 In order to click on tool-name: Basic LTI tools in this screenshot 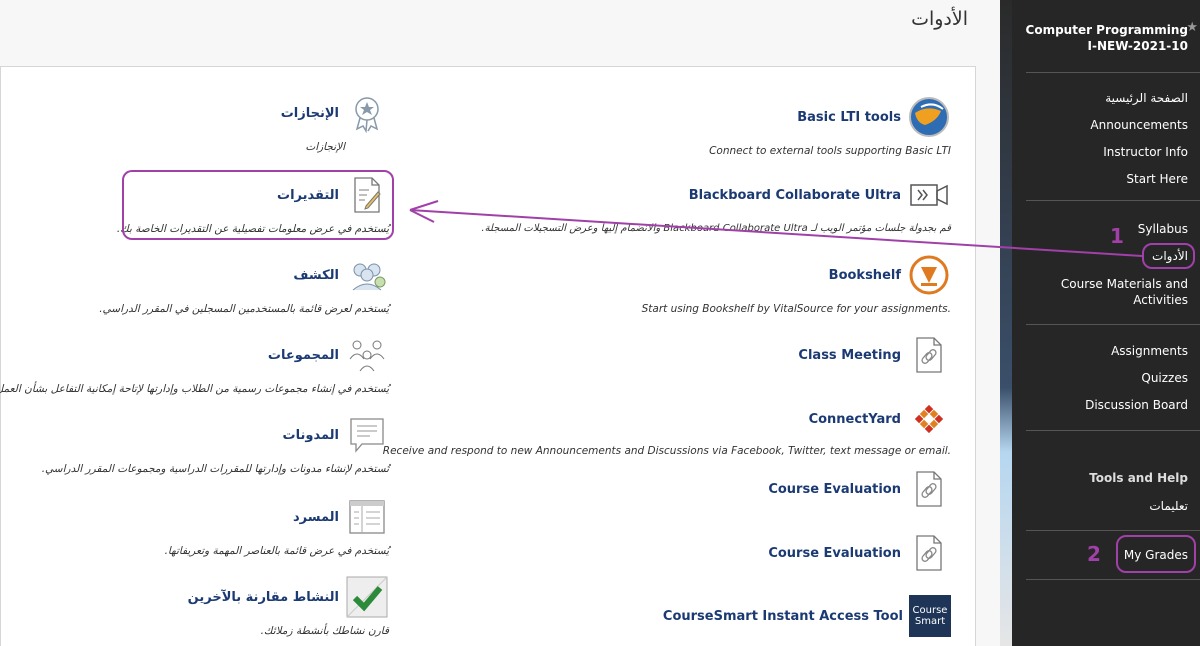, I will do `click(849, 117)`.